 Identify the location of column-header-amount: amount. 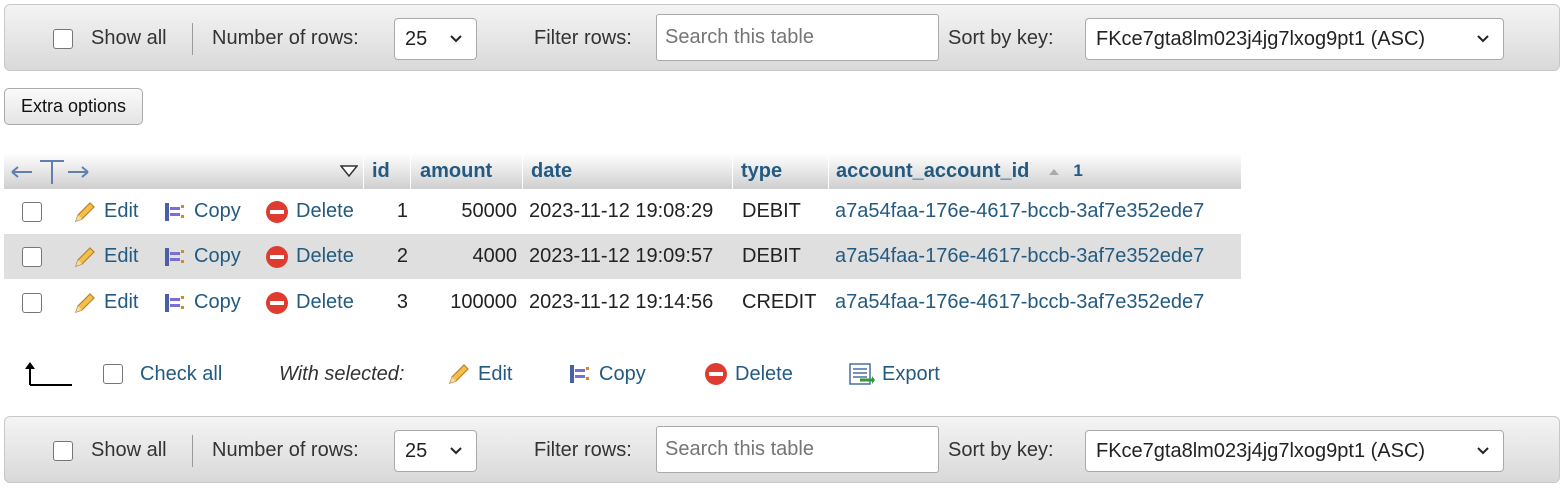
(456, 171).